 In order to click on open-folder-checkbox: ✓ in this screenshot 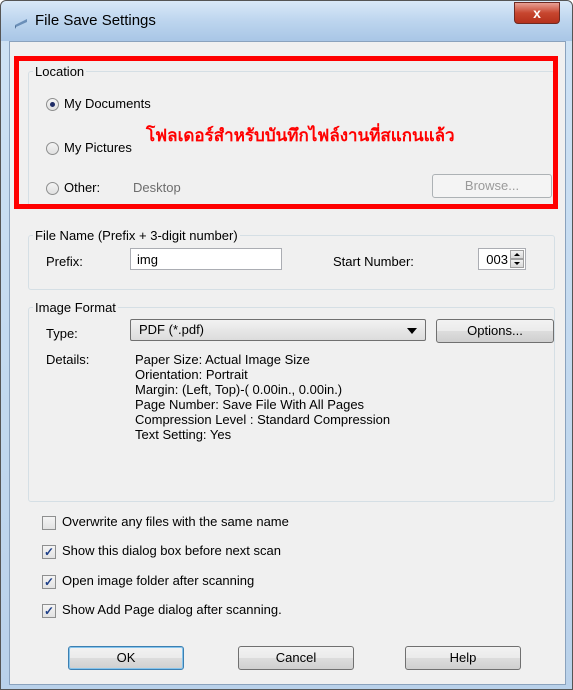, I will do `click(49, 582)`.